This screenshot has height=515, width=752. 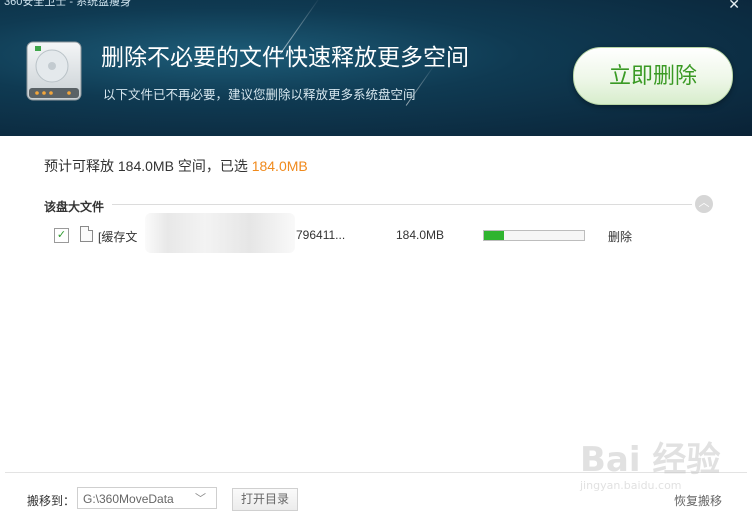 What do you see at coordinates (265, 499) in the screenshot?
I see `open-directory-button: 打开目录` at bounding box center [265, 499].